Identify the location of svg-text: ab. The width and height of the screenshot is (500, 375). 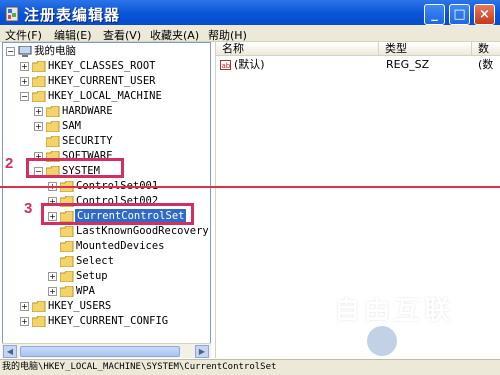
(226, 66).